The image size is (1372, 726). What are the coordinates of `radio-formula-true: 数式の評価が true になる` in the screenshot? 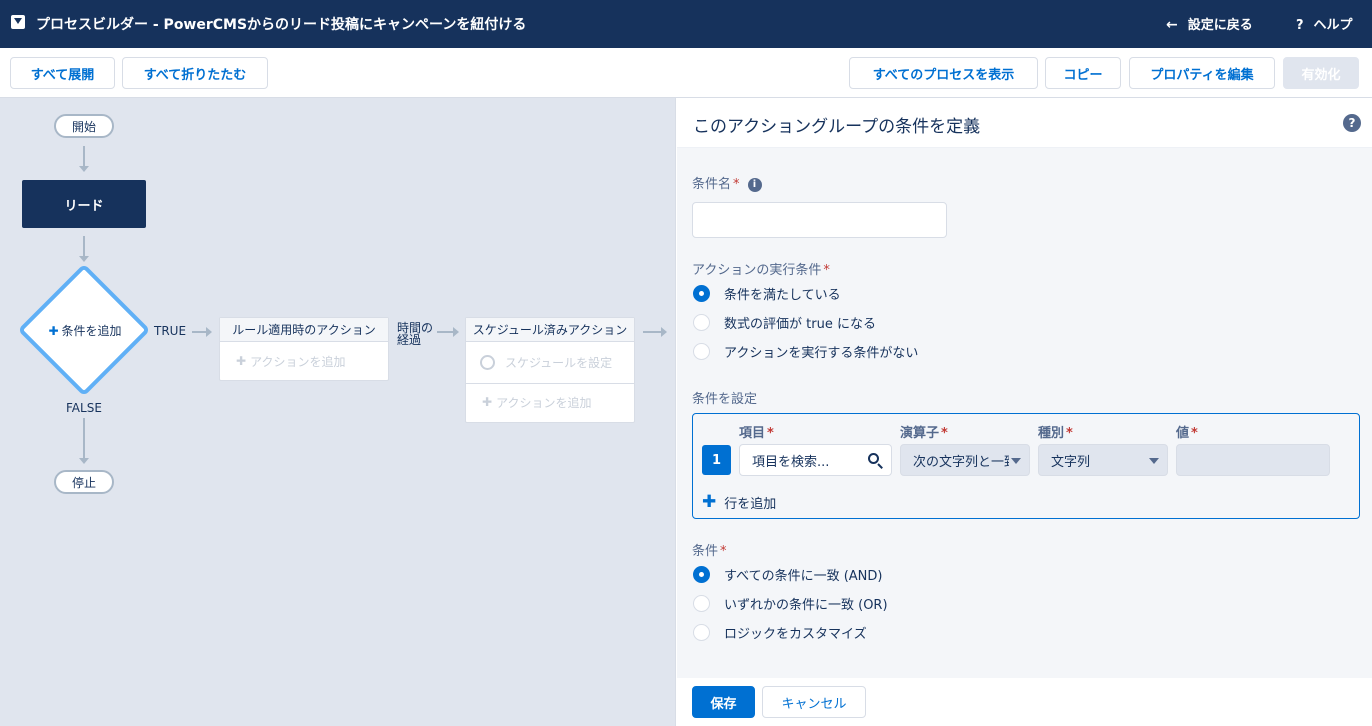 It's located at (784, 322).